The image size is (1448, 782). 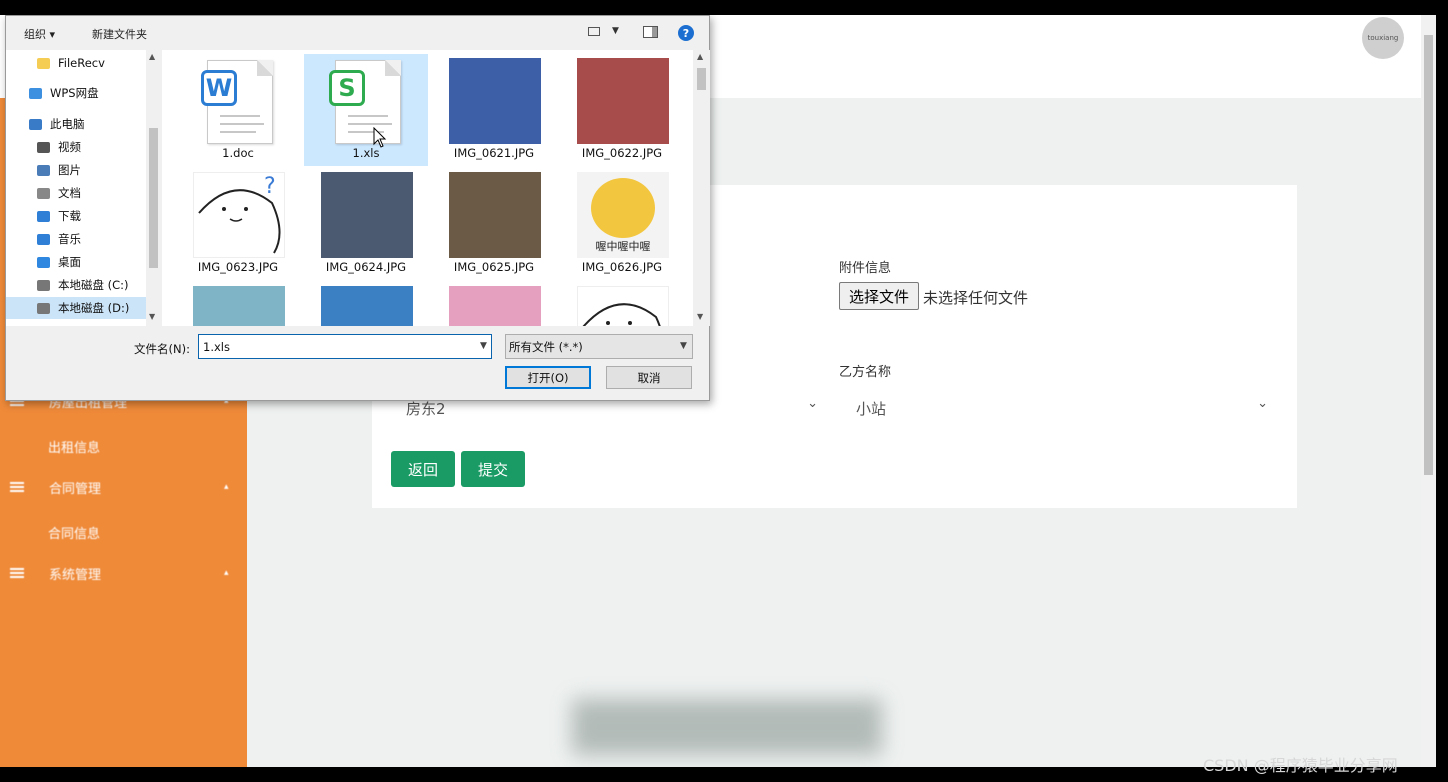 I want to click on nav-item-label: 本地磁盘 (C:), so click(x=93, y=285).